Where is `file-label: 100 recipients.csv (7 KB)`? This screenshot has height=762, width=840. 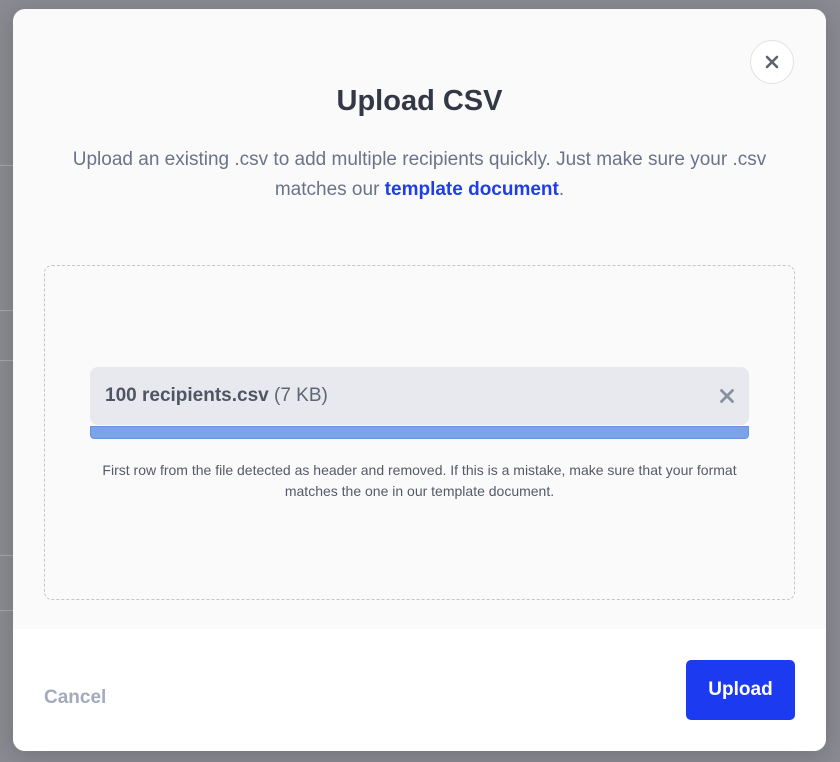 file-label: 100 recipients.csv (7 KB) is located at coordinates (216, 396).